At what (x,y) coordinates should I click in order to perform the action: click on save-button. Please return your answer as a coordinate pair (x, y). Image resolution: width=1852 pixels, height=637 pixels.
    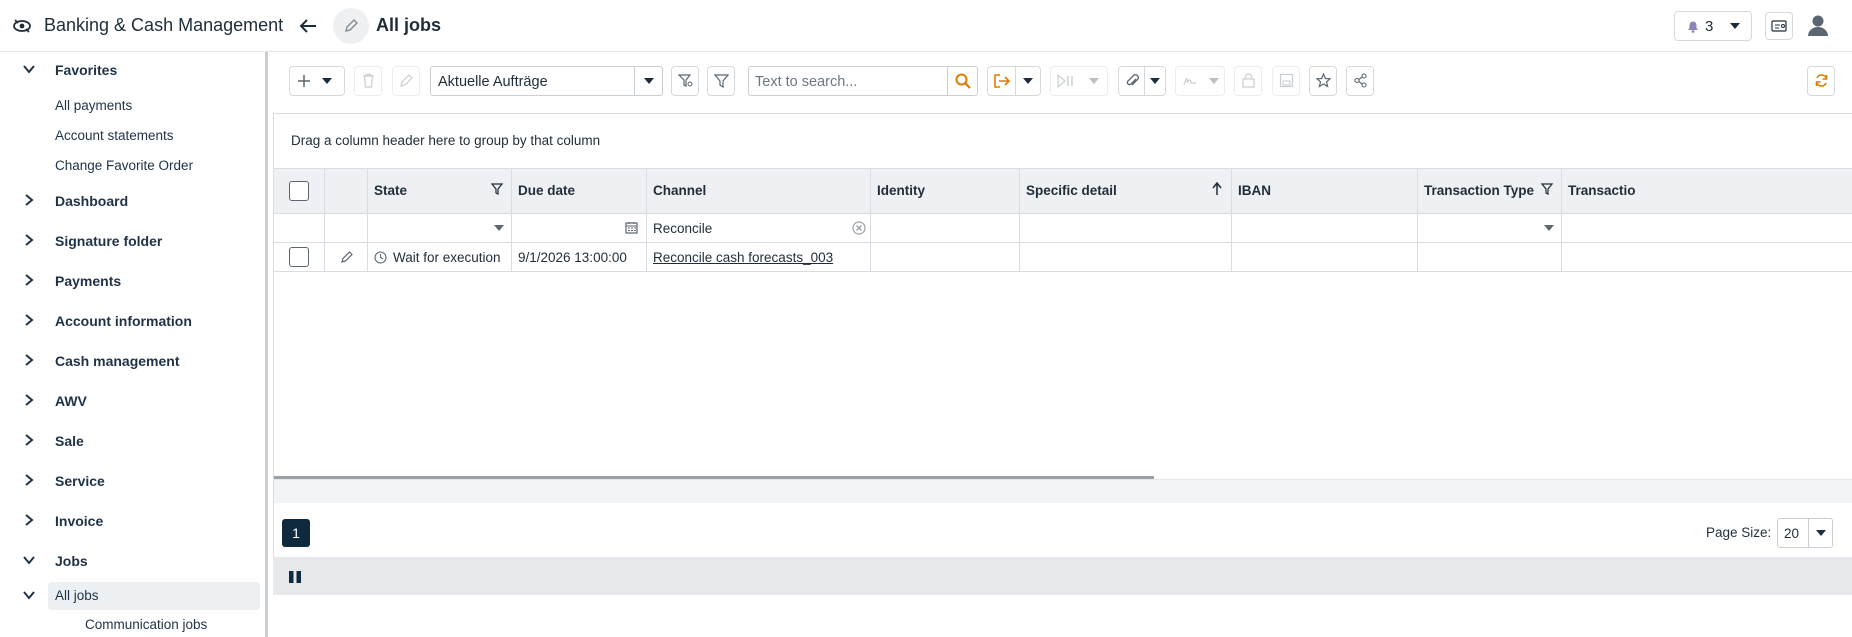
    Looking at the image, I should click on (1286, 81).